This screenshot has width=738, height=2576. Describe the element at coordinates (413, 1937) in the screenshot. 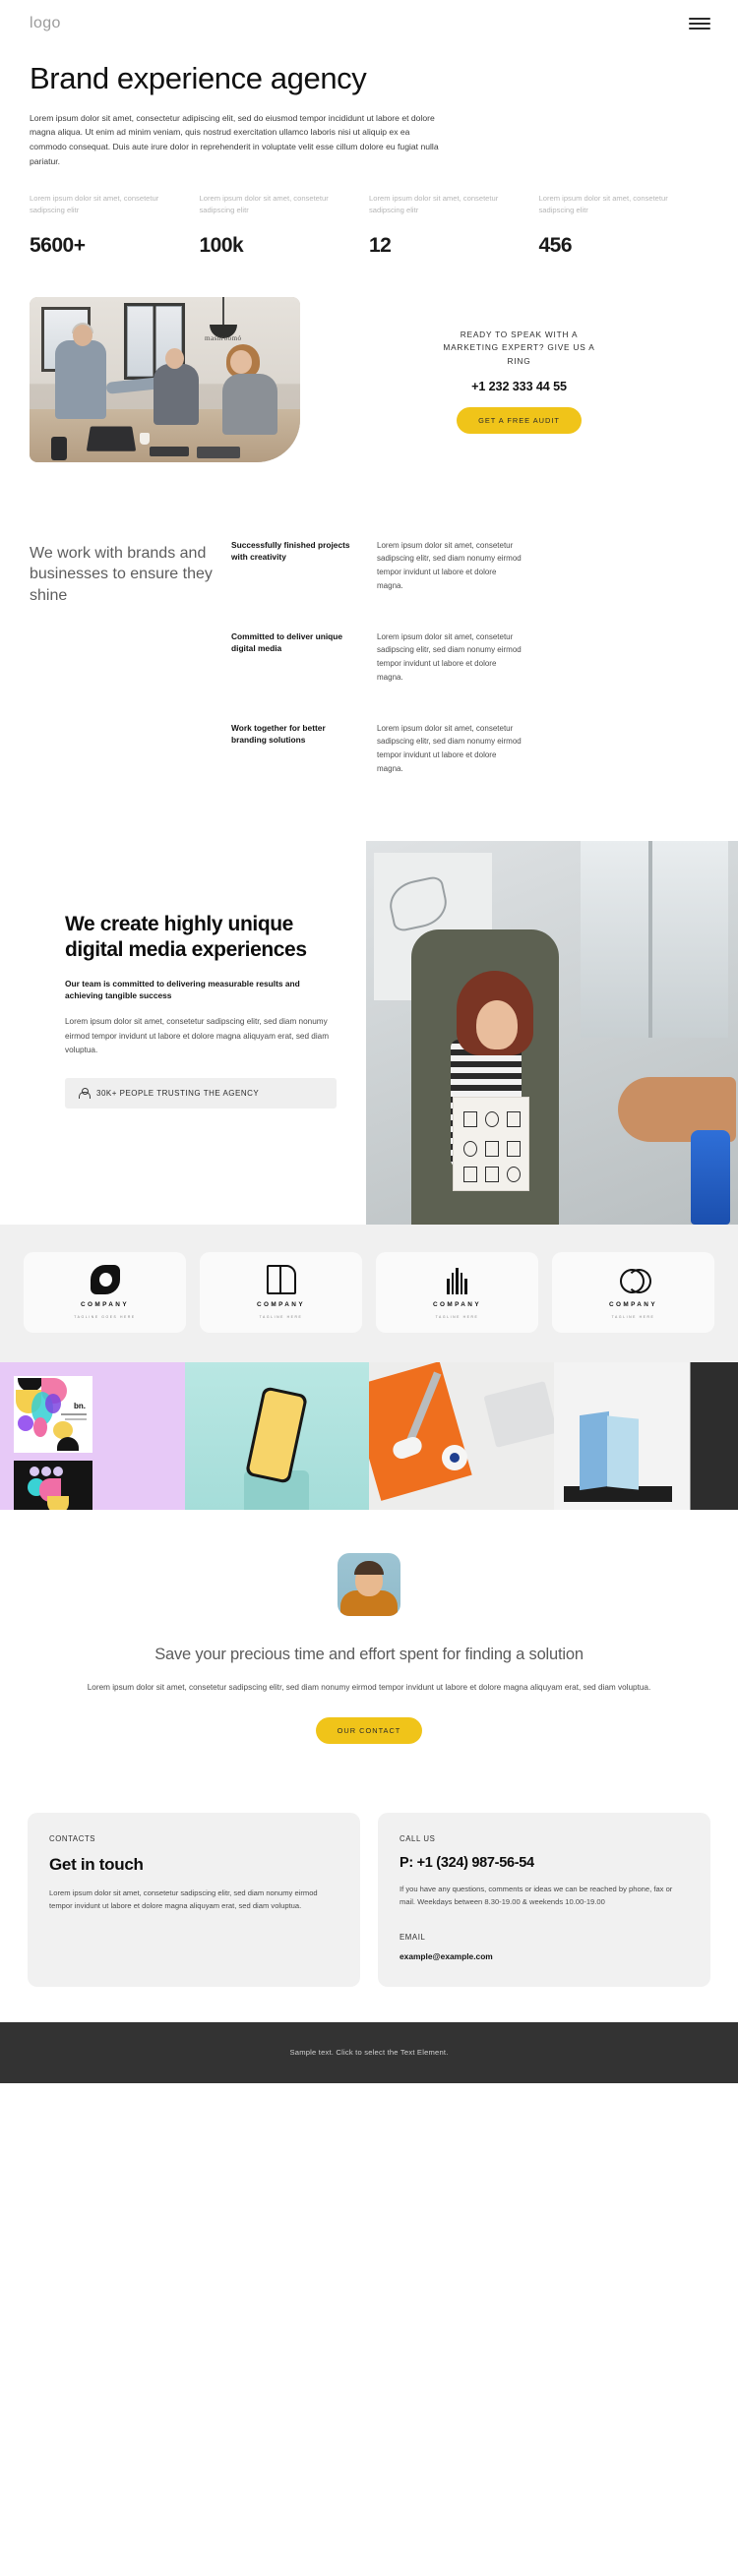

I see `email-label: EMAIL` at that location.